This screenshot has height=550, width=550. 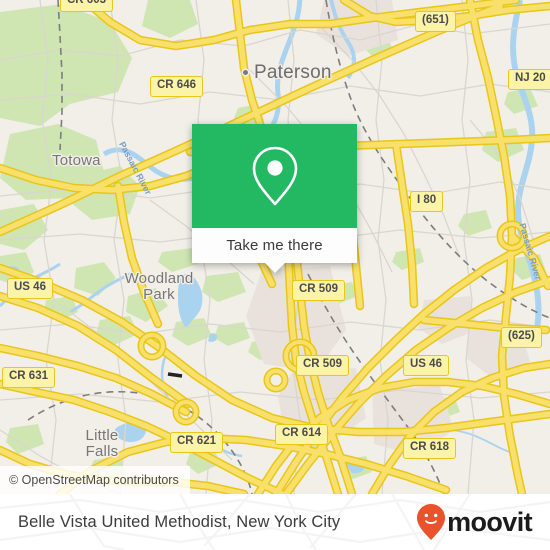 What do you see at coordinates (431, 522) in the screenshot?
I see `moovit-smiley-pin-icon` at bounding box center [431, 522].